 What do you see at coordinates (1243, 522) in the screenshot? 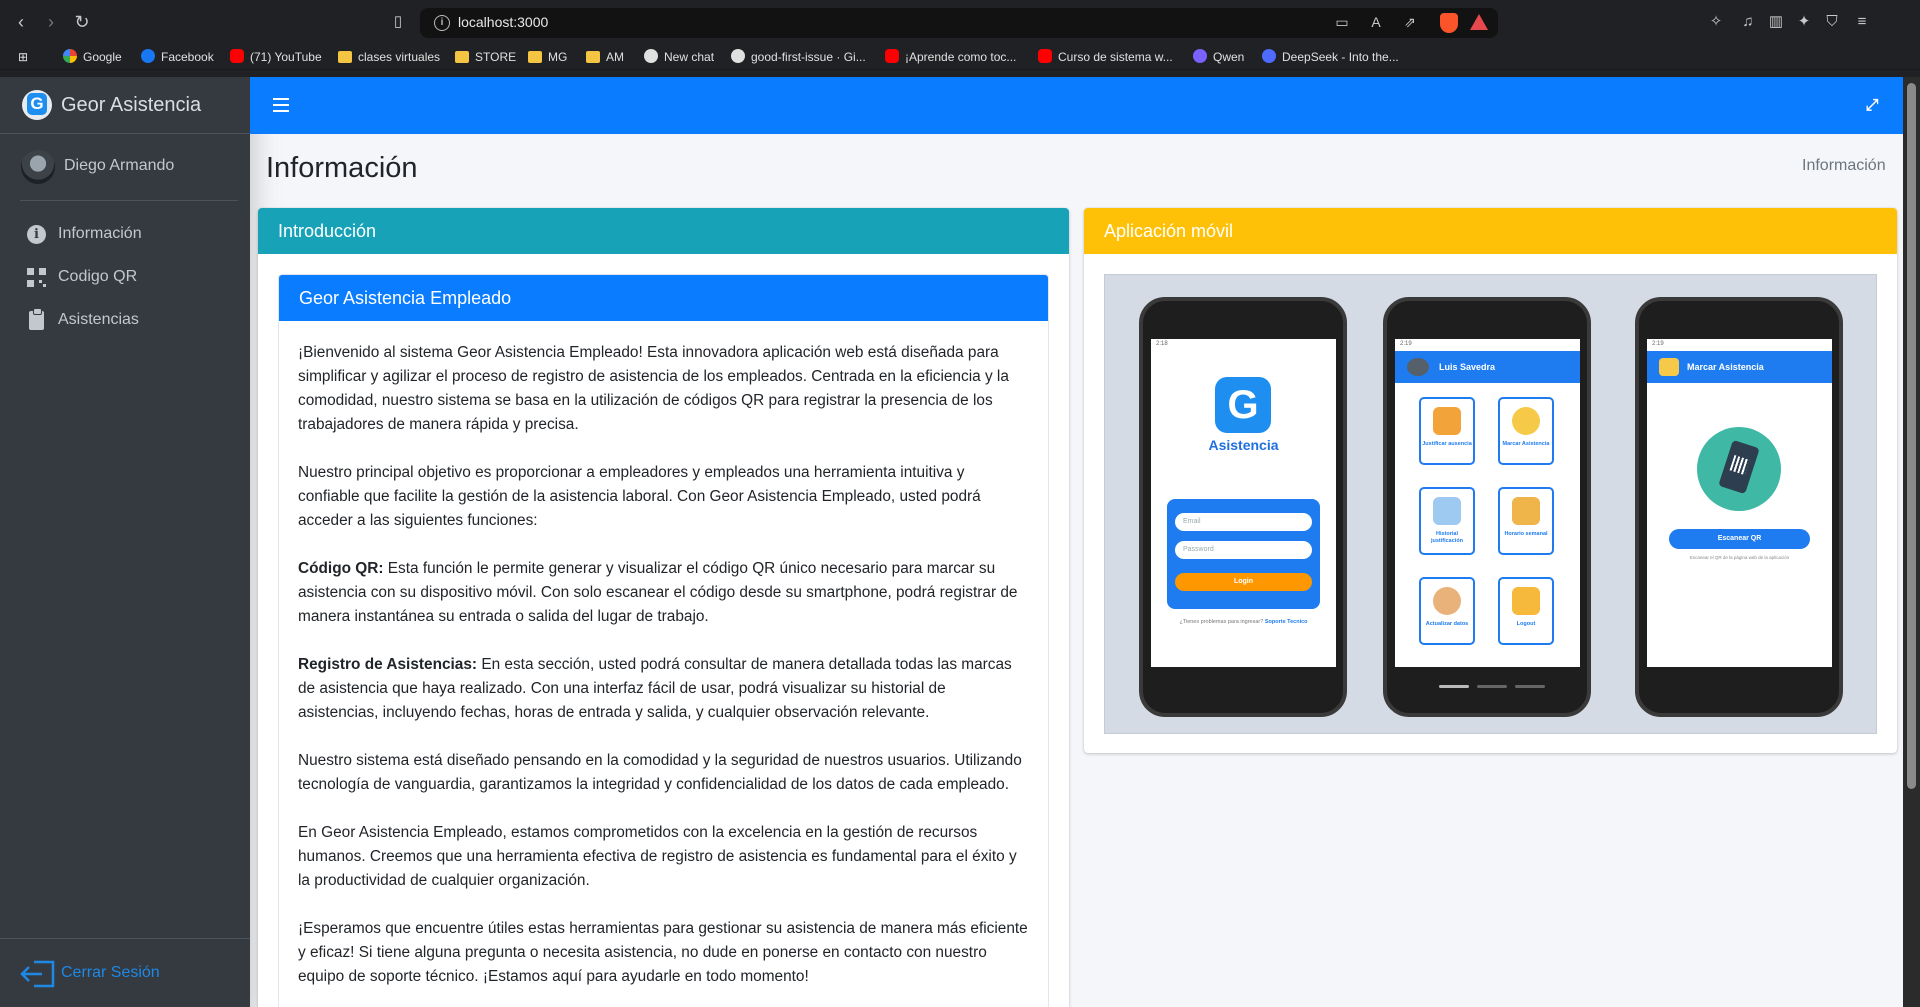
I see `email-field: Email` at bounding box center [1243, 522].